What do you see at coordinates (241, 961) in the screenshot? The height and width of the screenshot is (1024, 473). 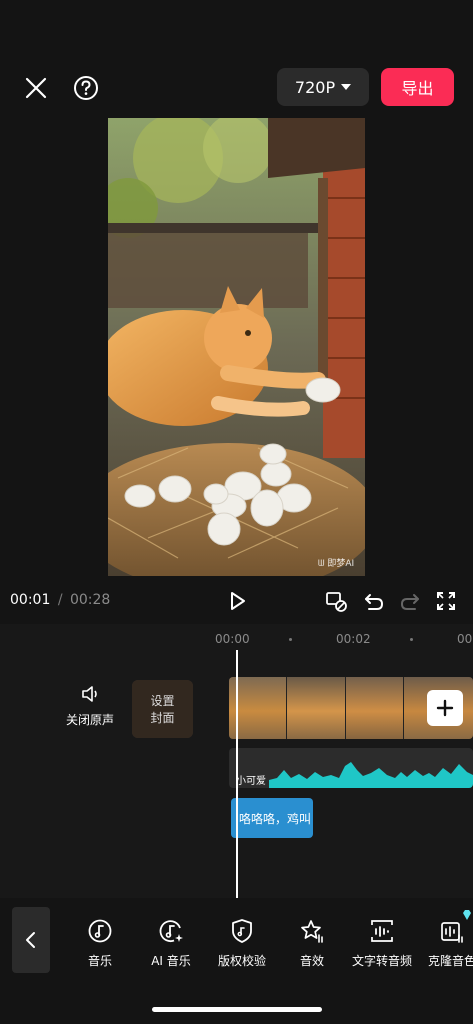 I see `tool-label: 版权校验` at bounding box center [241, 961].